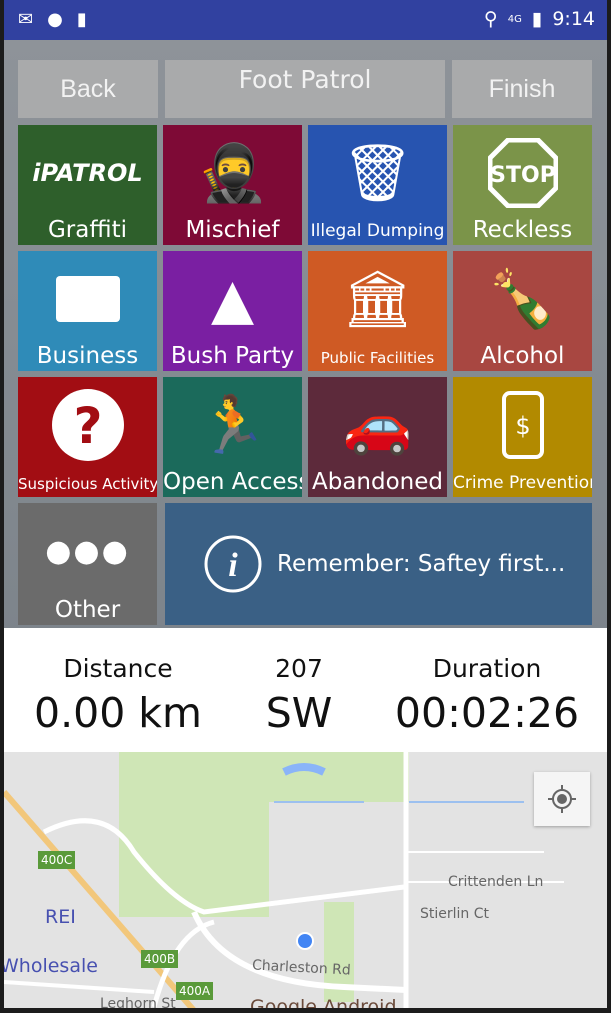 The image size is (611, 1013). What do you see at coordinates (299, 713) in the screenshot?
I see `heading-value: SW` at bounding box center [299, 713].